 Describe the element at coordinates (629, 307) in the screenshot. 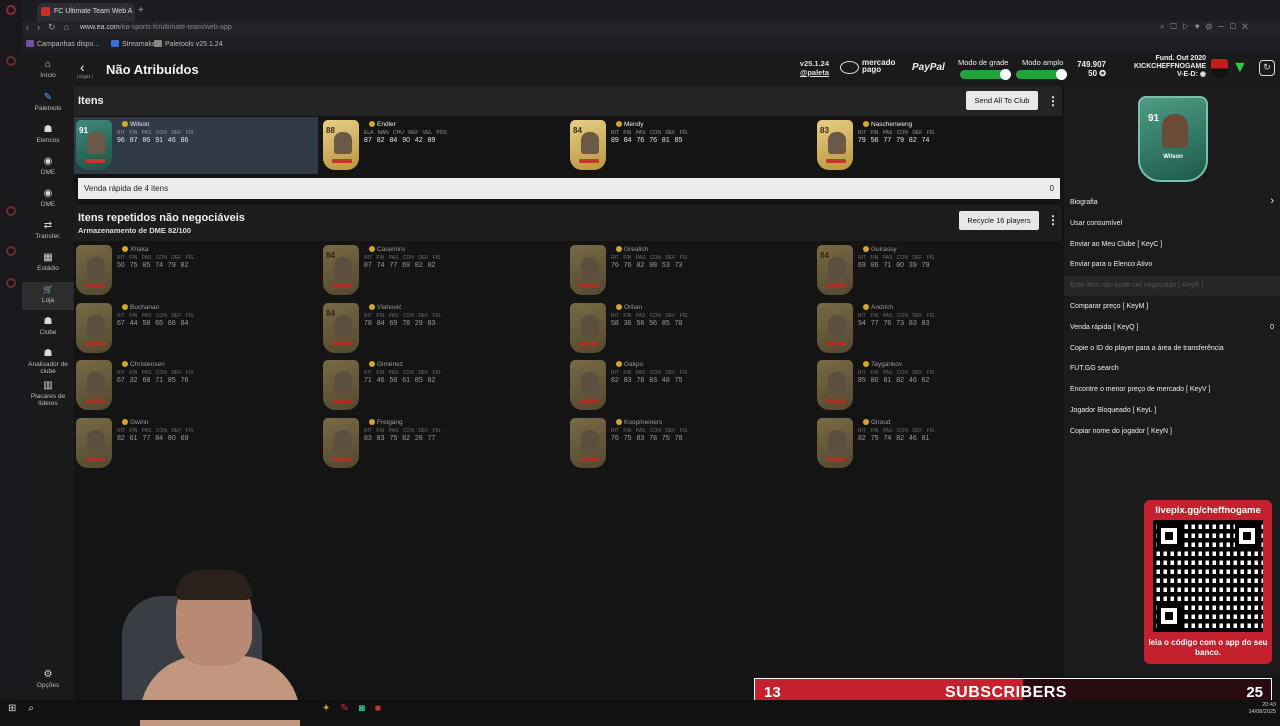

I see `player-name: Orban` at that location.